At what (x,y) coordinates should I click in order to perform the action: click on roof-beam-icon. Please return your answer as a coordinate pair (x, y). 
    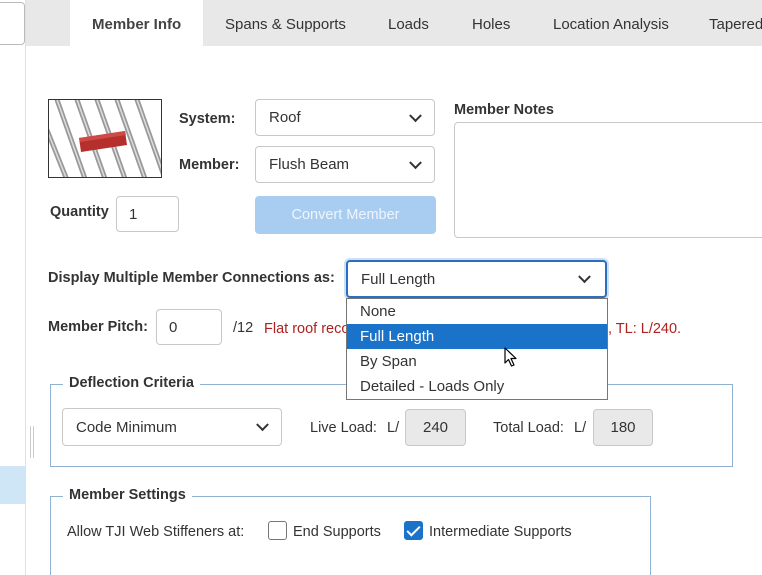
    Looking at the image, I should click on (105, 138).